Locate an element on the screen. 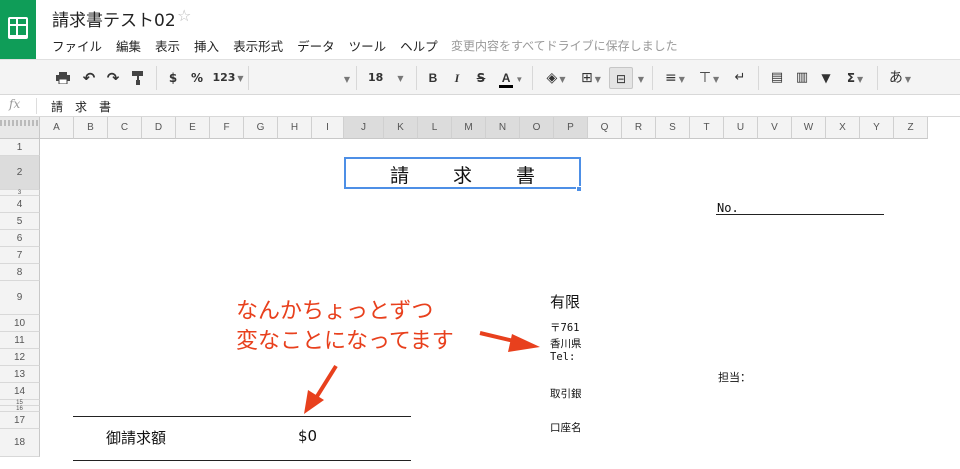 This screenshot has height=469, width=960. total-top-border is located at coordinates (242, 416).